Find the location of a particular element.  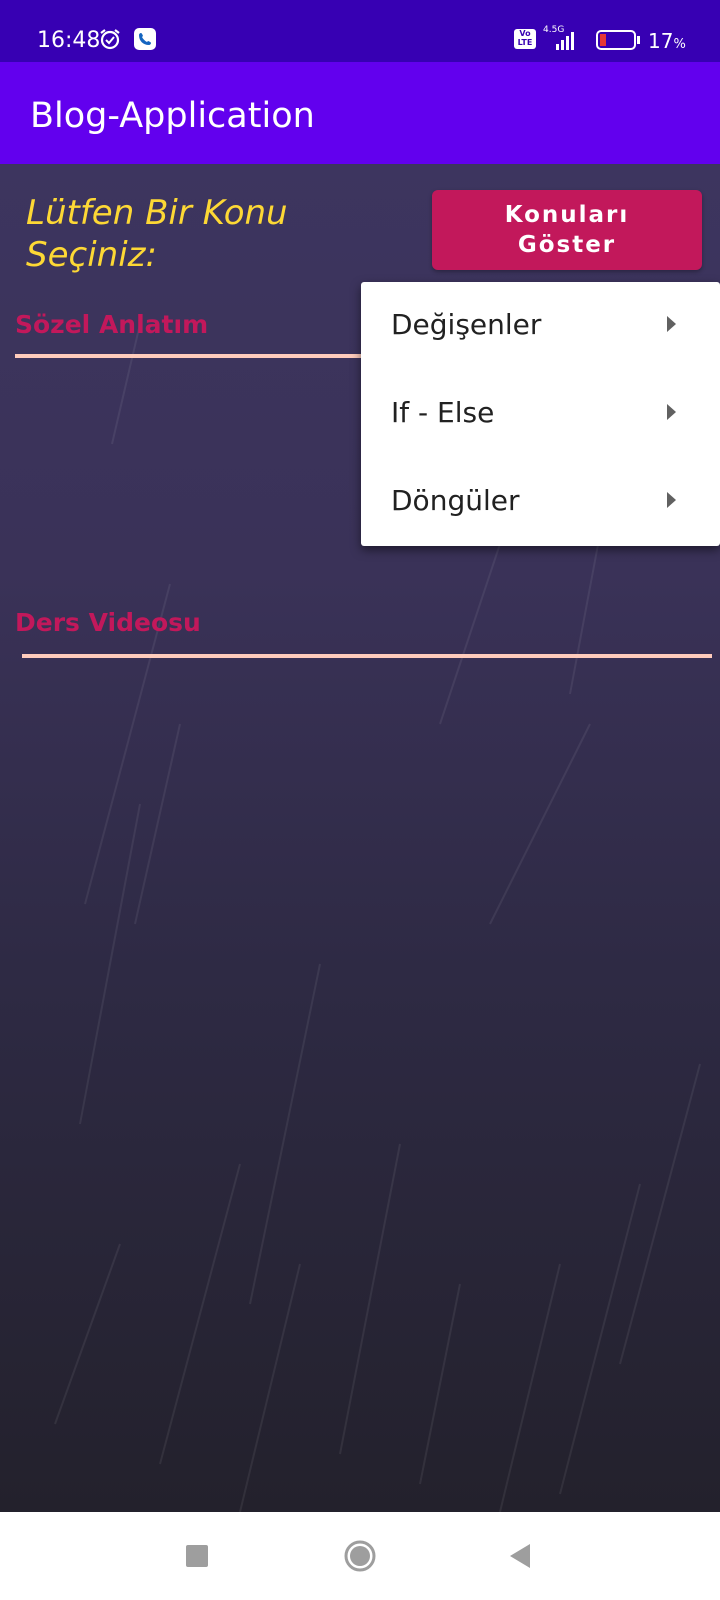

app-bar: Blog-Application is located at coordinates (360, 113).